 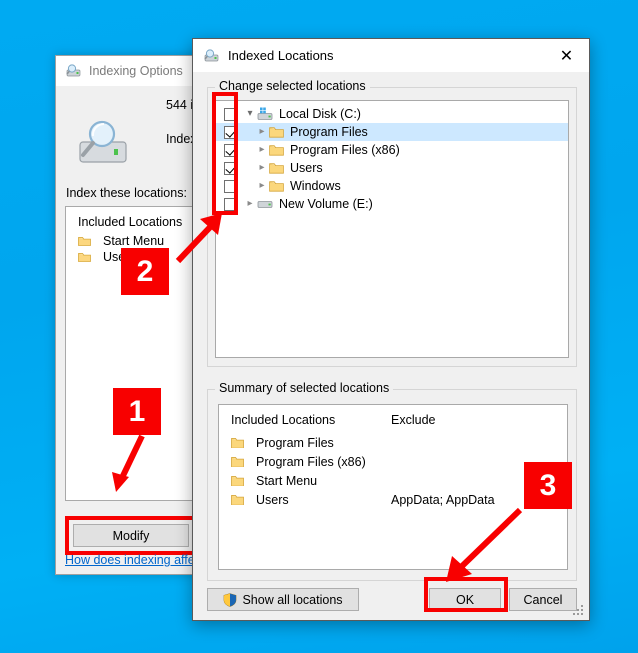 What do you see at coordinates (548, 485) in the screenshot?
I see `callout-3: 3` at bounding box center [548, 485].